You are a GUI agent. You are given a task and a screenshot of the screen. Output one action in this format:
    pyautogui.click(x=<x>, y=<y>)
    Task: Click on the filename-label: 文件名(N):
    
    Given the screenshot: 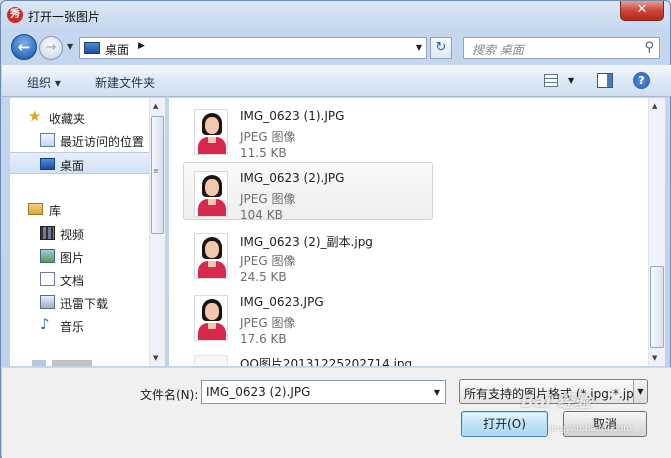 What is the action you would take?
    pyautogui.click(x=169, y=395)
    